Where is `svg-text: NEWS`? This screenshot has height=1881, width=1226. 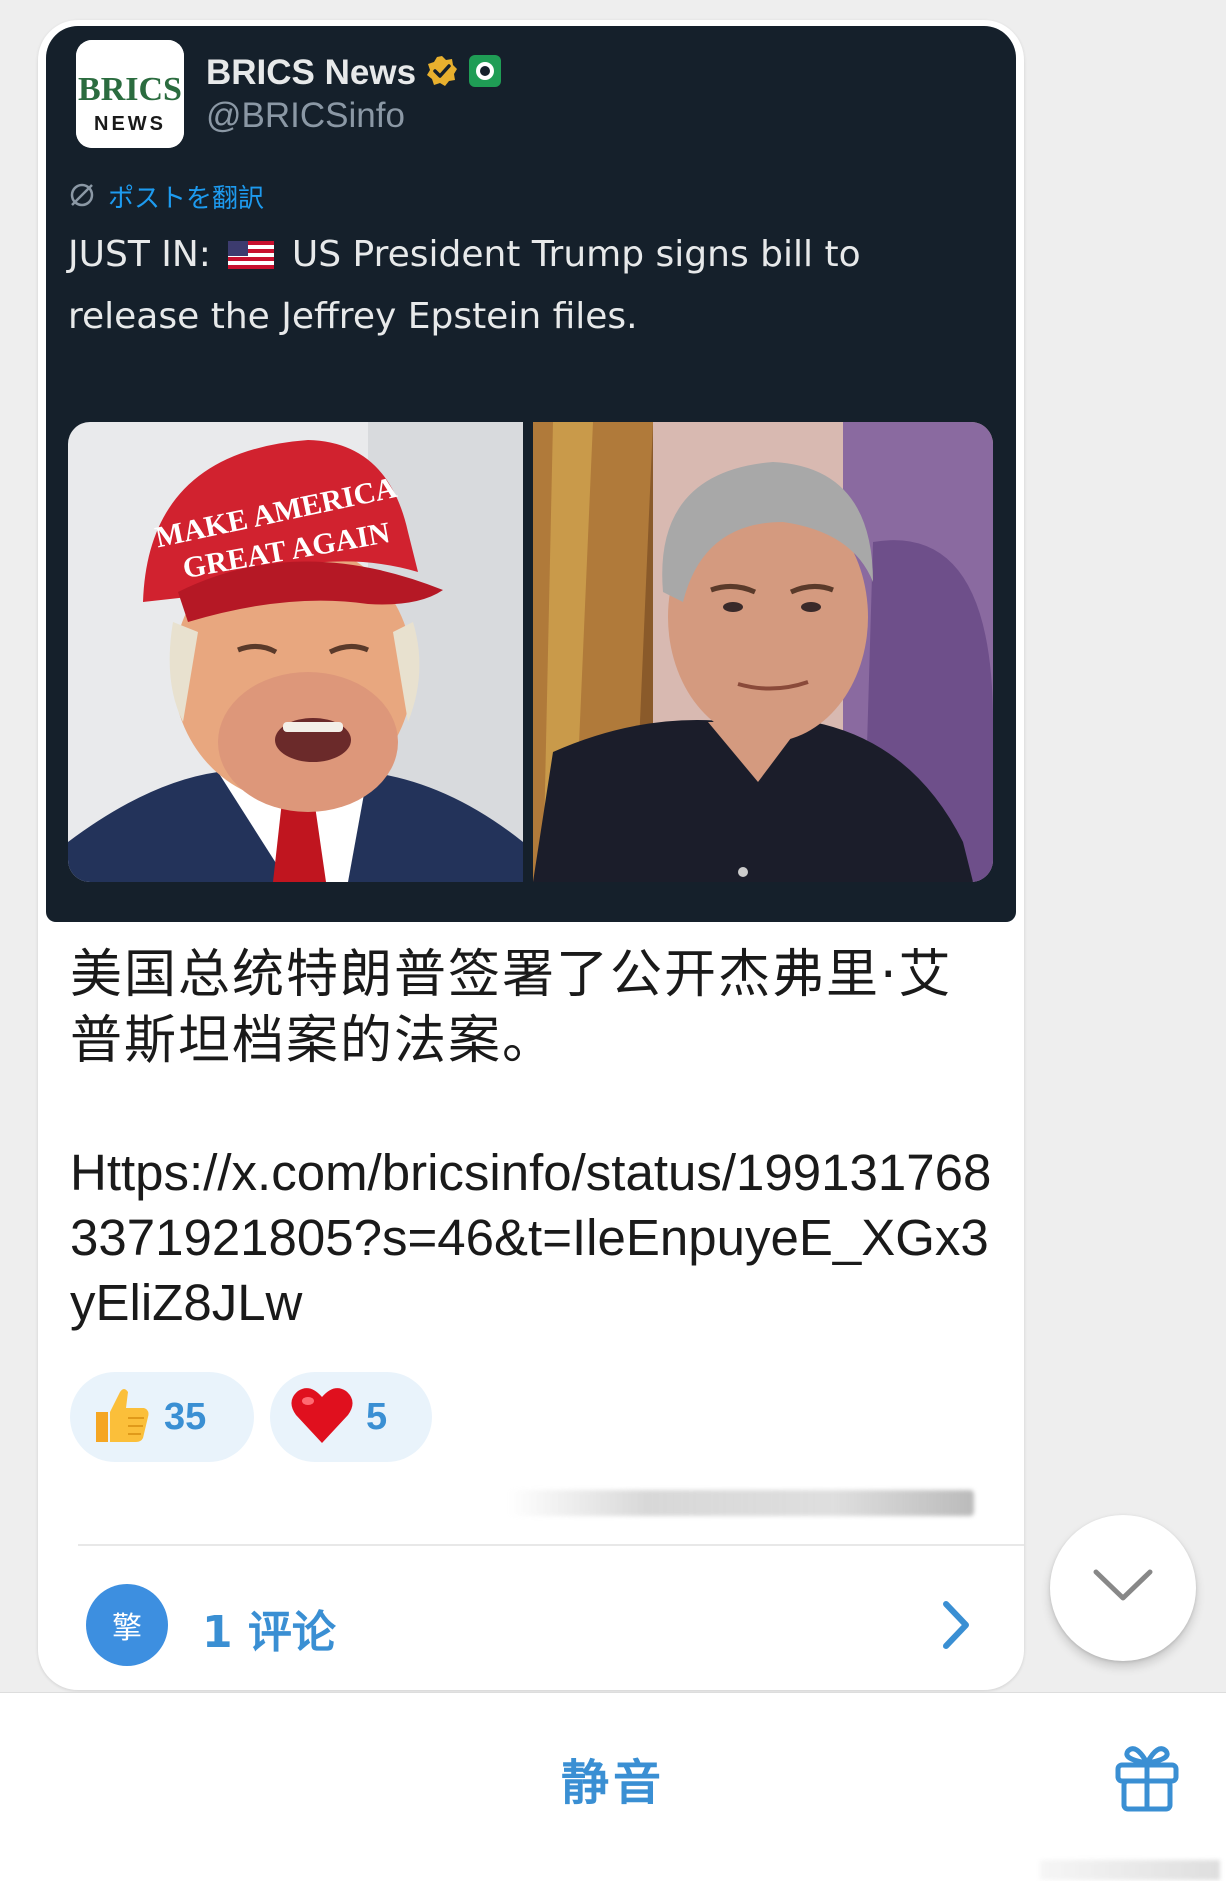 svg-text: NEWS is located at coordinates (130, 124).